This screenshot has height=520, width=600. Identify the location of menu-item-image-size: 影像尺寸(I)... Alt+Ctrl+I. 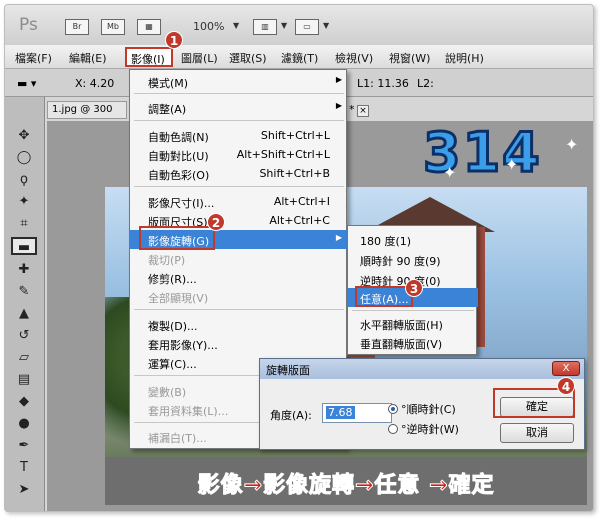
(239, 201).